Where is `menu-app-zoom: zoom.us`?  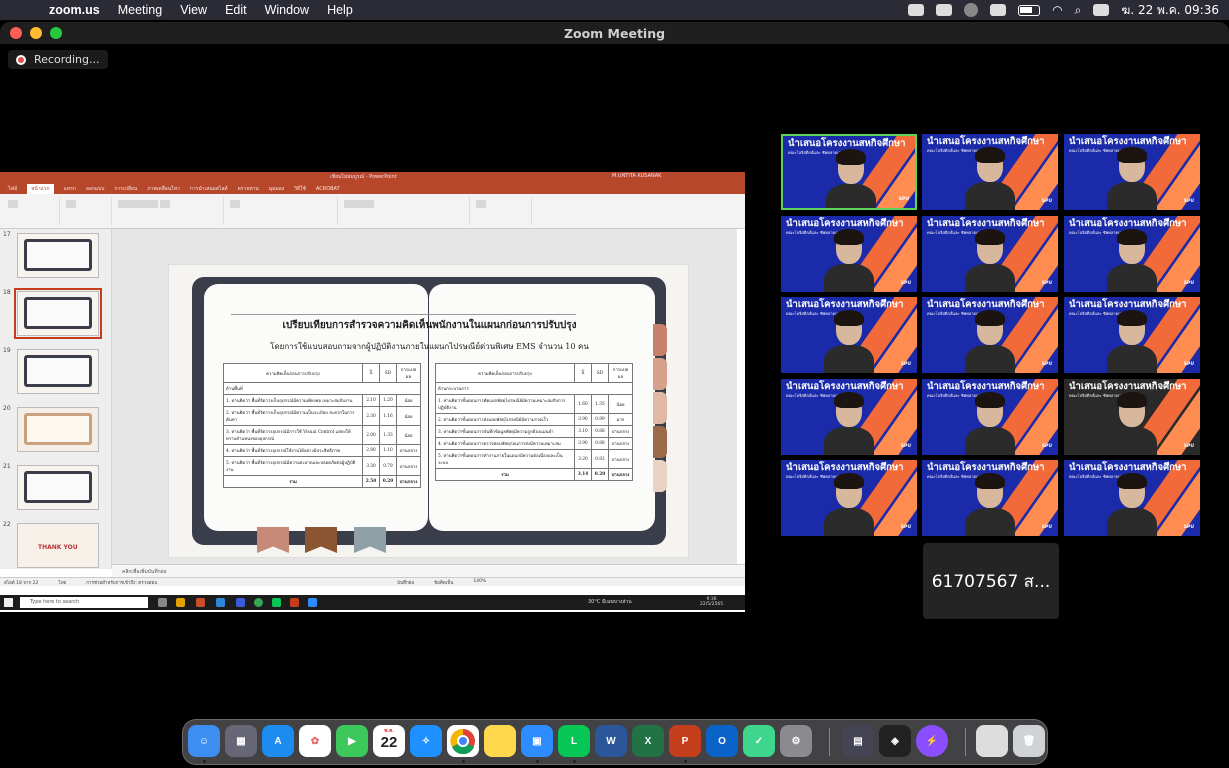 menu-app-zoom: zoom.us is located at coordinates (74, 10).